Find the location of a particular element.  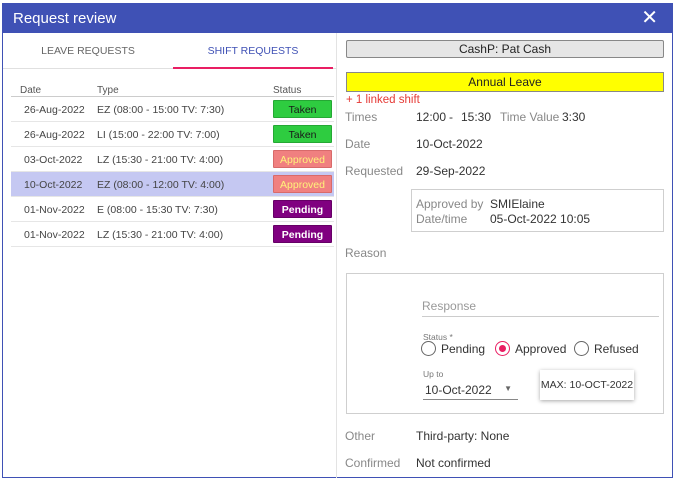

other-value: Third-party: None is located at coordinates (463, 436).